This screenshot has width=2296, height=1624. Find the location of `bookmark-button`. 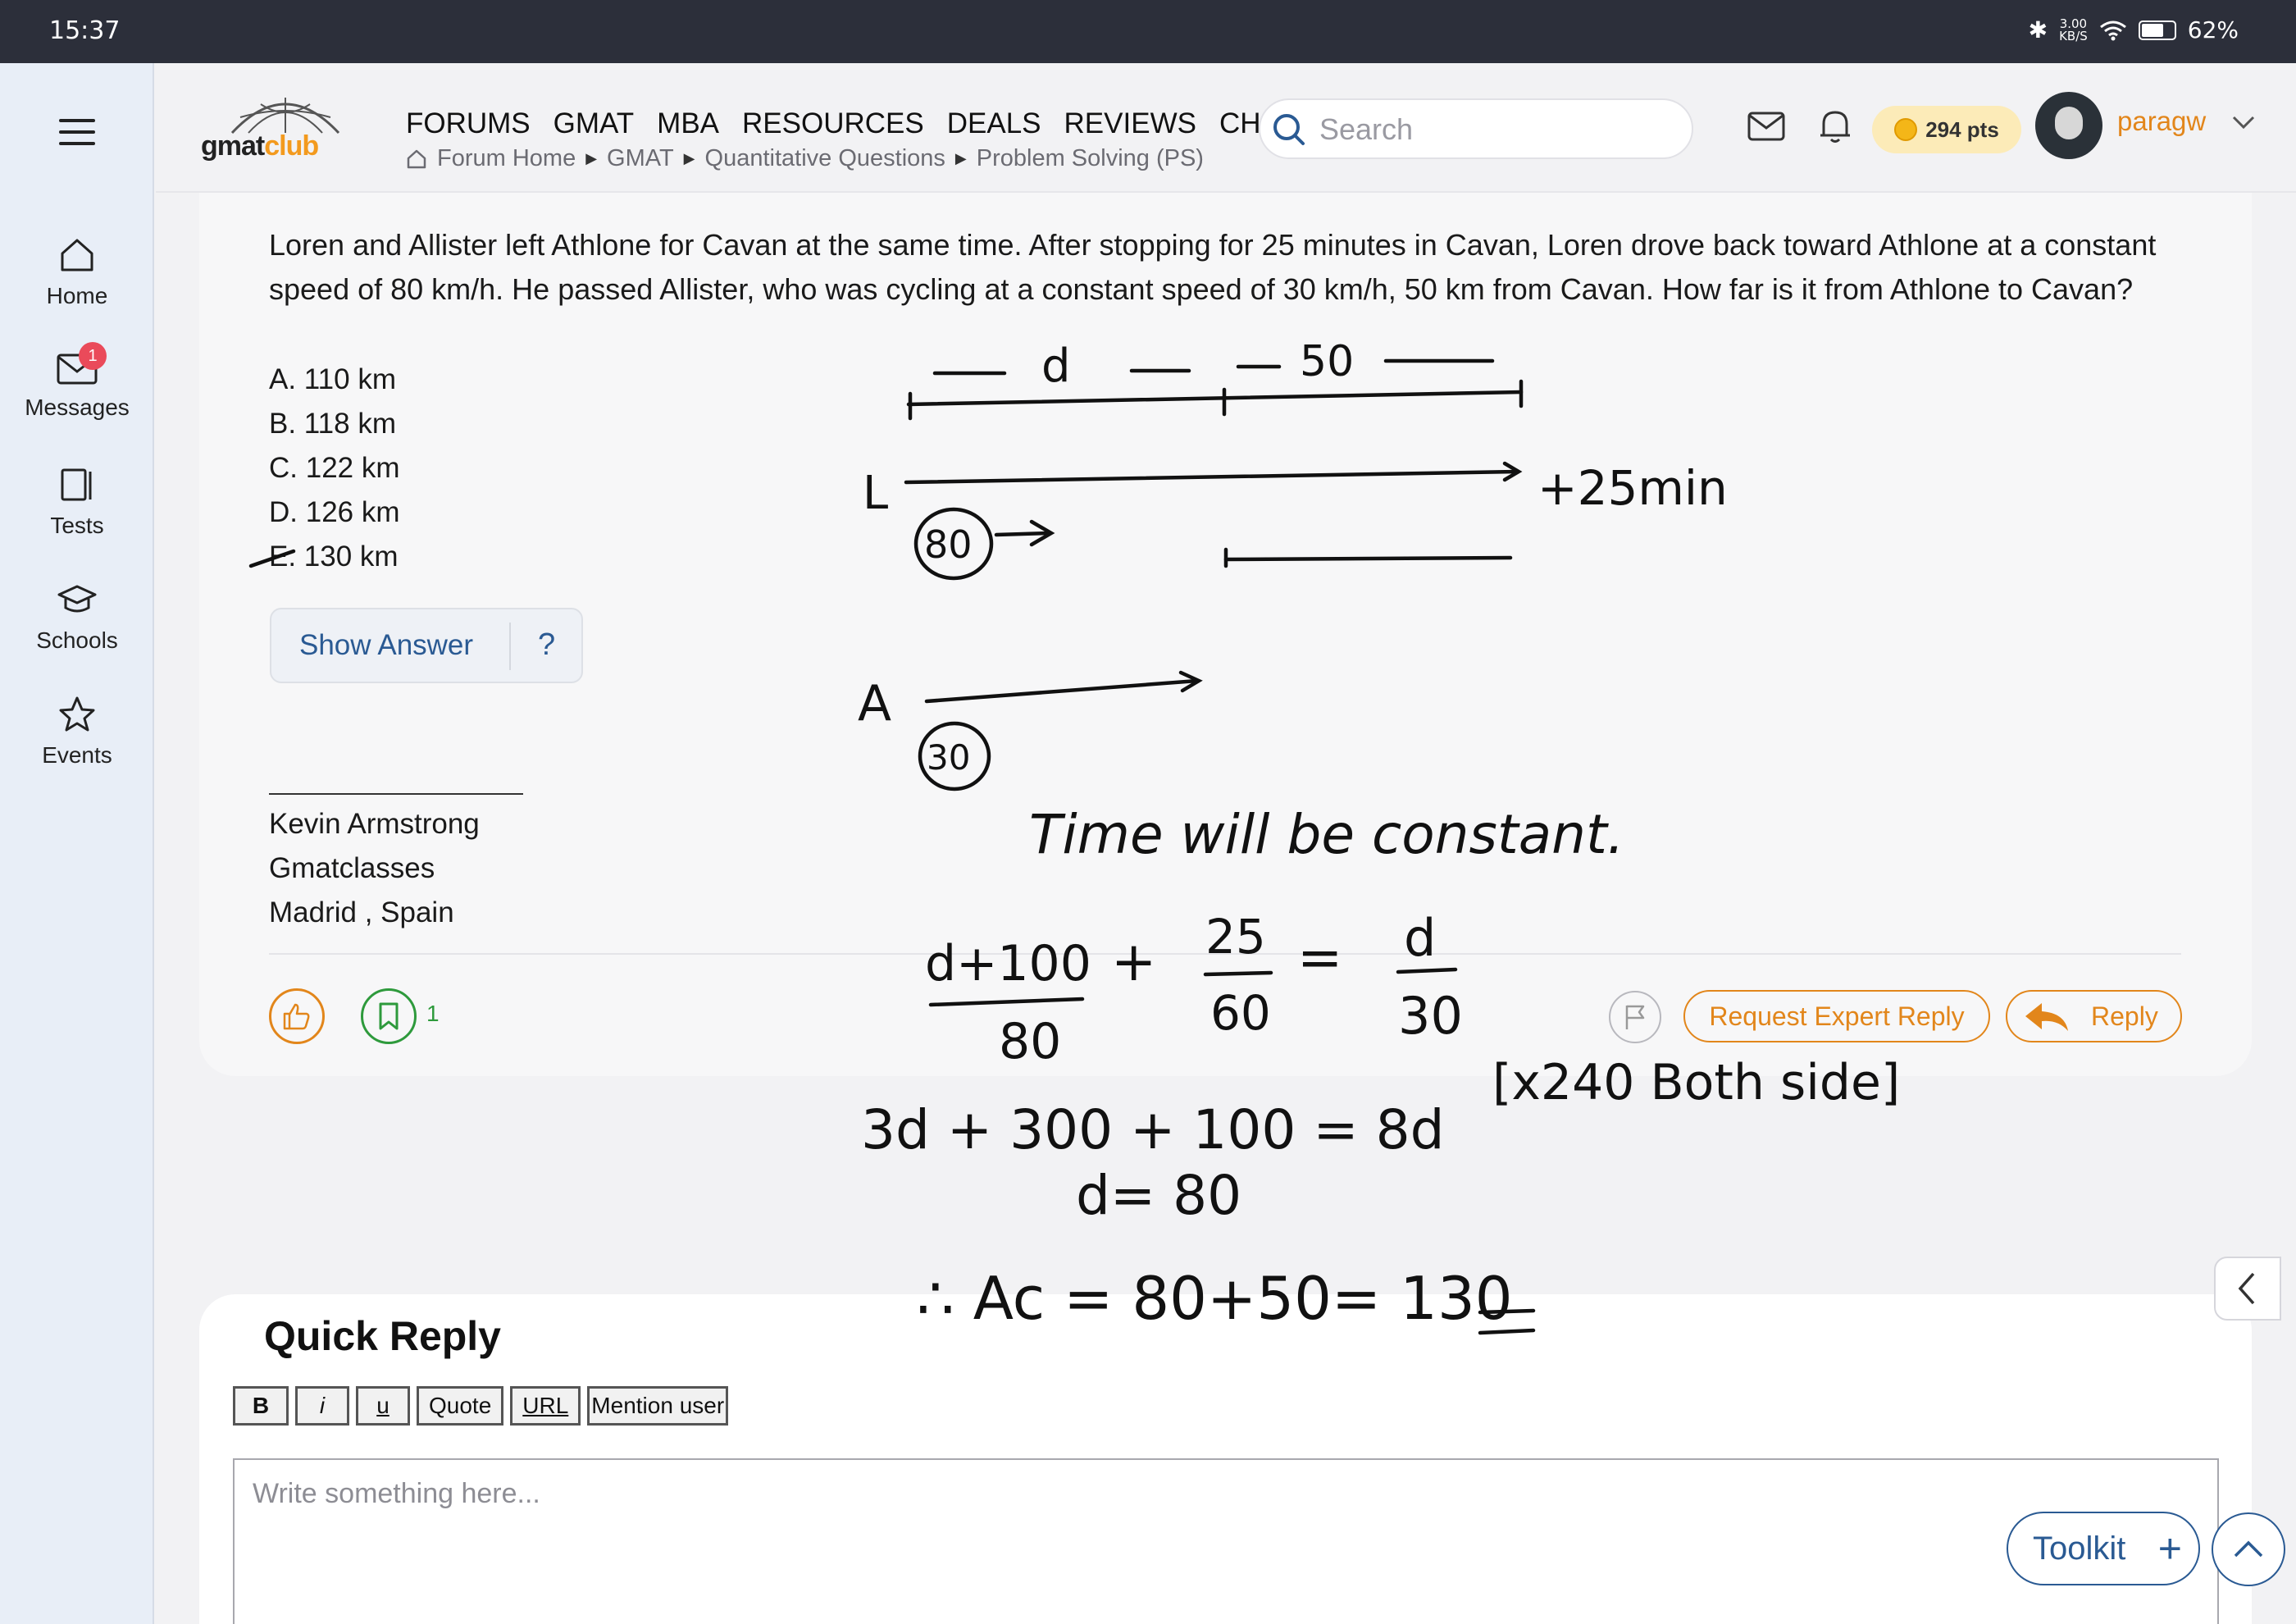

bookmark-button is located at coordinates (389, 1016).